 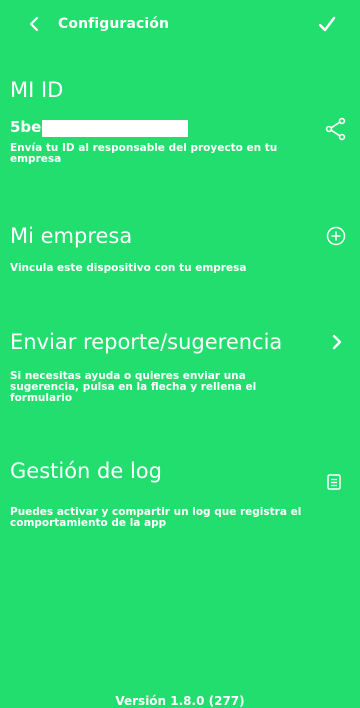 I want to click on my-id-redaction, so click(x=115, y=128).